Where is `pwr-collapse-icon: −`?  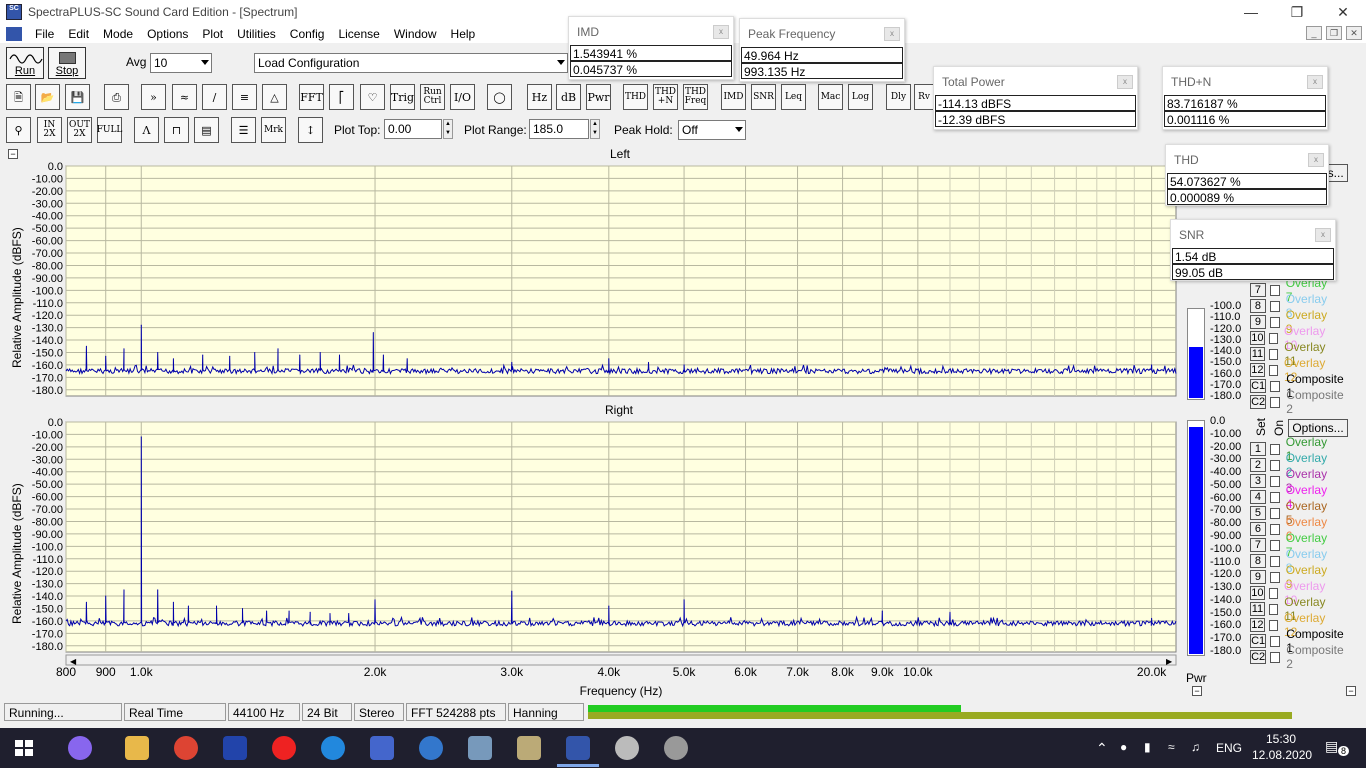
pwr-collapse-icon: − is located at coordinates (1197, 691).